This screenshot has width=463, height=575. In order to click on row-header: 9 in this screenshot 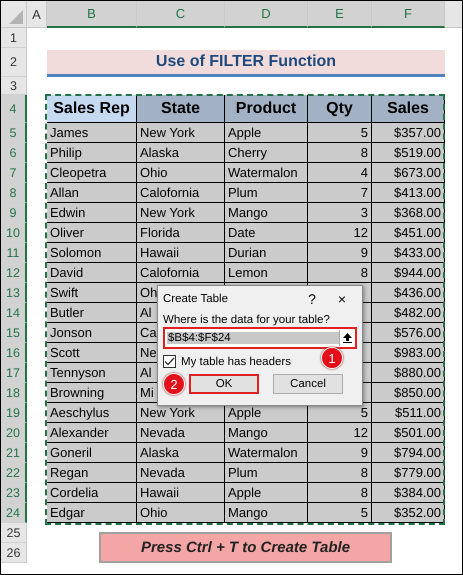, I will do `click(14, 213)`.